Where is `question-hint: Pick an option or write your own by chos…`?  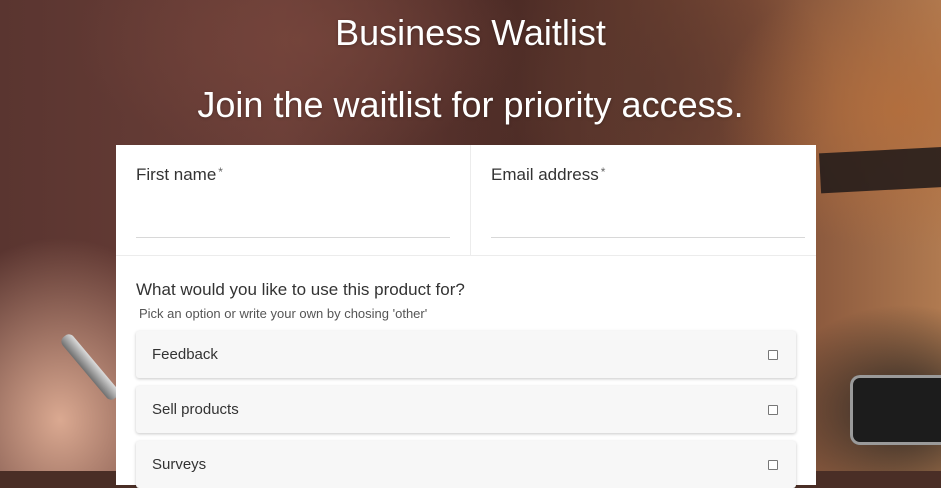
question-hint: Pick an option or write your own by chos… is located at coordinates (283, 313).